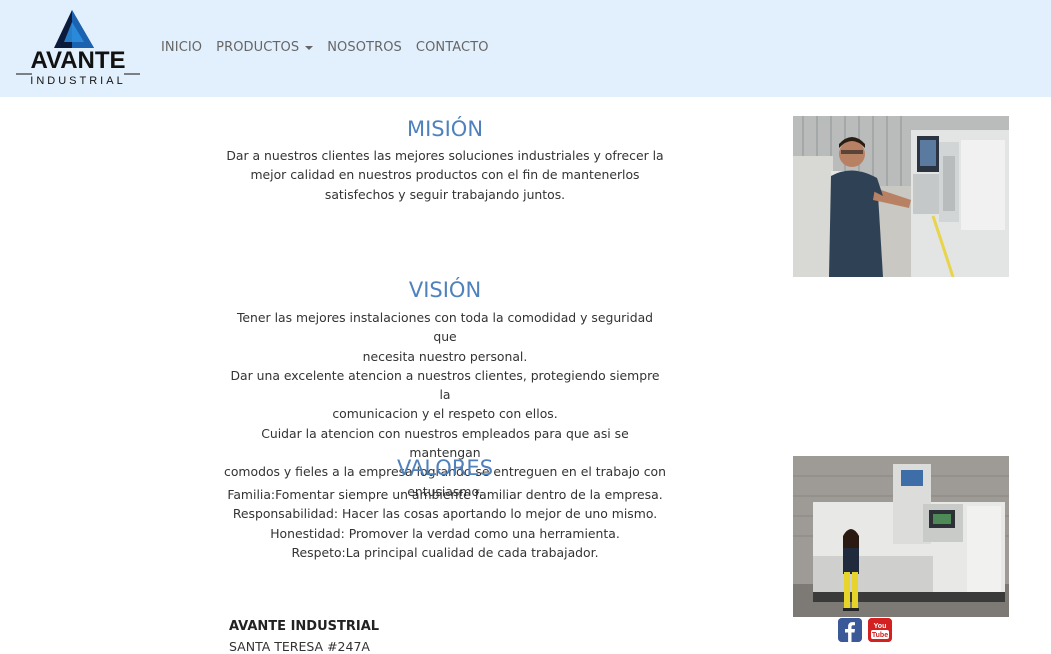  I want to click on brand-tagline: INDUSTRIAL, so click(77, 81).